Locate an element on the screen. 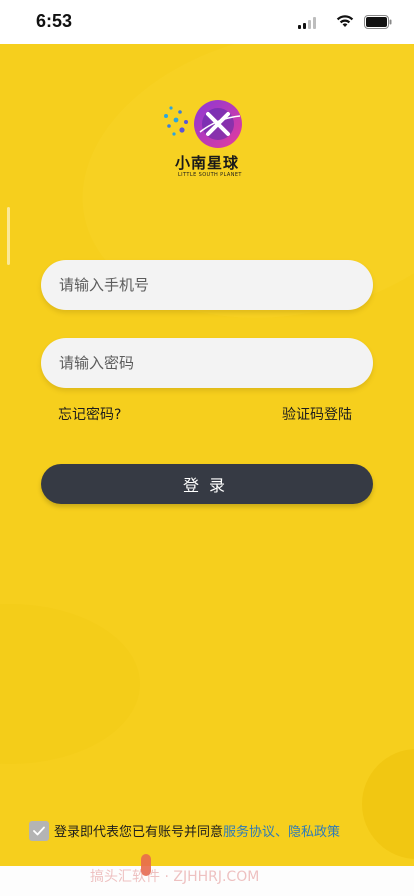 Image resolution: width=414 pixels, height=896 pixels. phone-field is located at coordinates (207, 285).